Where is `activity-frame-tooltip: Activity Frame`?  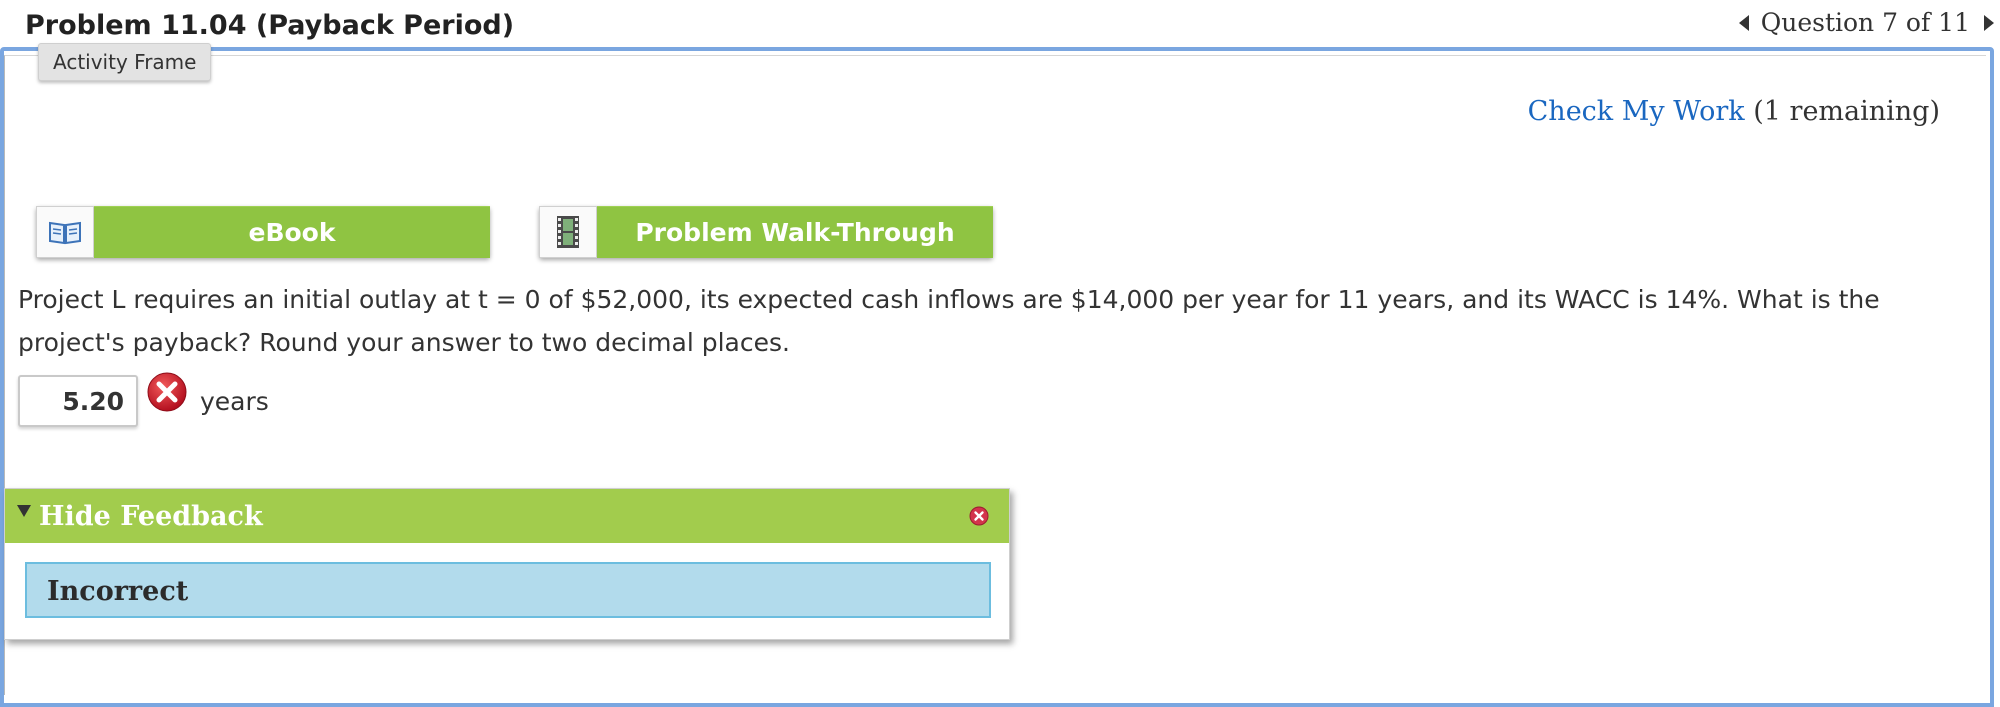 activity-frame-tooltip: Activity Frame is located at coordinates (125, 62).